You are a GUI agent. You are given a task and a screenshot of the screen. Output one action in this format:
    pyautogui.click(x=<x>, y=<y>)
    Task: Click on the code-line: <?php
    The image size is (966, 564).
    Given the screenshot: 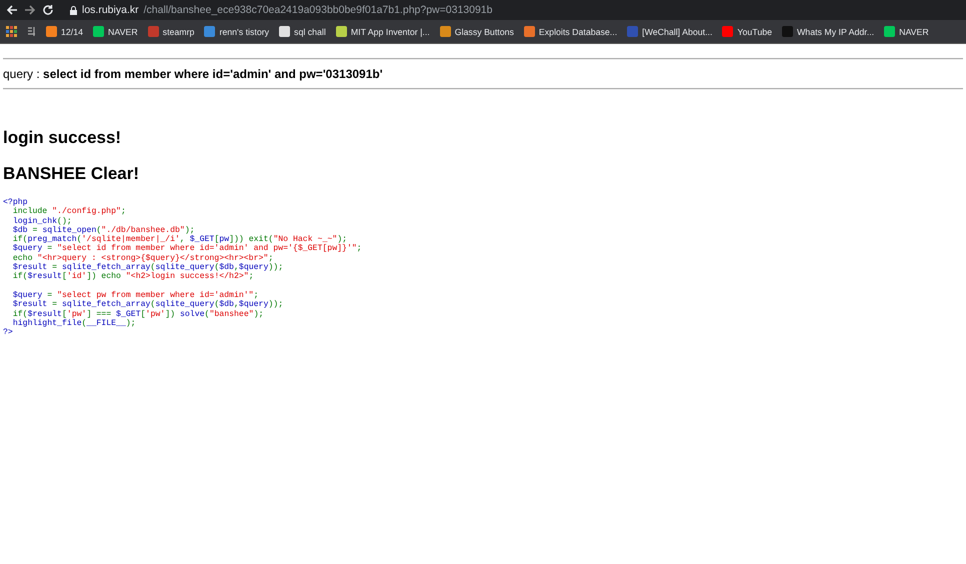 What is the action you would take?
    pyautogui.click(x=15, y=202)
    